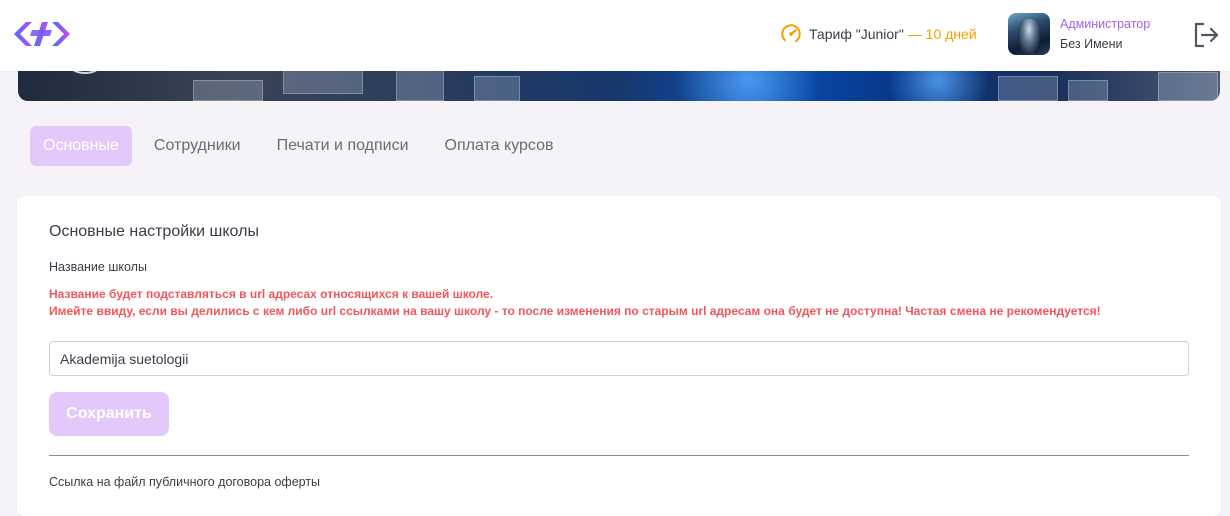 This screenshot has width=1230, height=516. Describe the element at coordinates (1091, 44) in the screenshot. I see `user-name: Без Имени` at that location.